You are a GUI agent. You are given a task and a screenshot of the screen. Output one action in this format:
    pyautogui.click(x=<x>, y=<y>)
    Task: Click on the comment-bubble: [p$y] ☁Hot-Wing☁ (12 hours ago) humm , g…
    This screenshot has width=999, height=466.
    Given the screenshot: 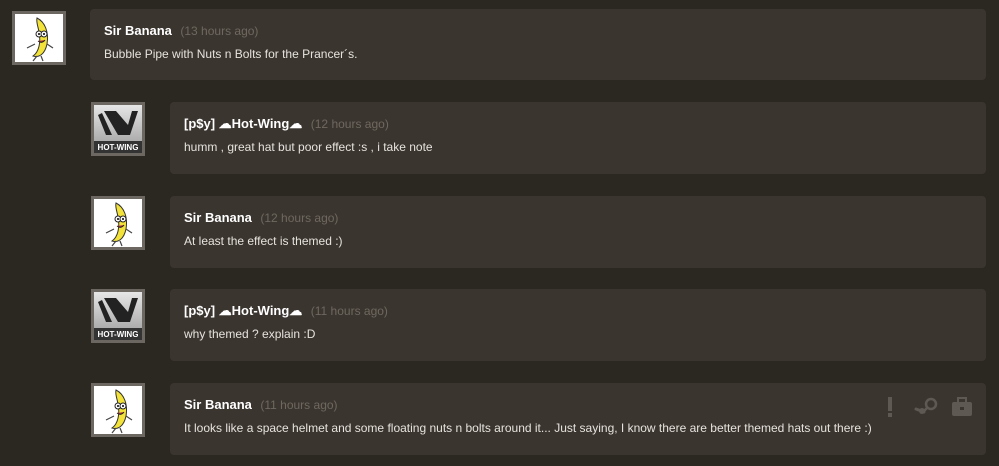 What is the action you would take?
    pyautogui.click(x=578, y=138)
    